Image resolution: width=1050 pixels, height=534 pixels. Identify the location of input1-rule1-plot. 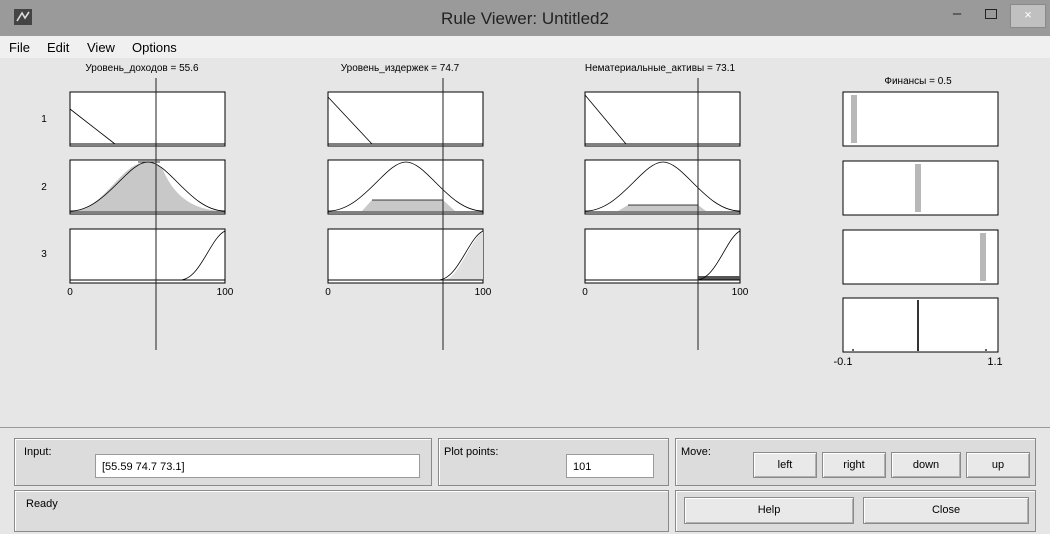
(147, 119).